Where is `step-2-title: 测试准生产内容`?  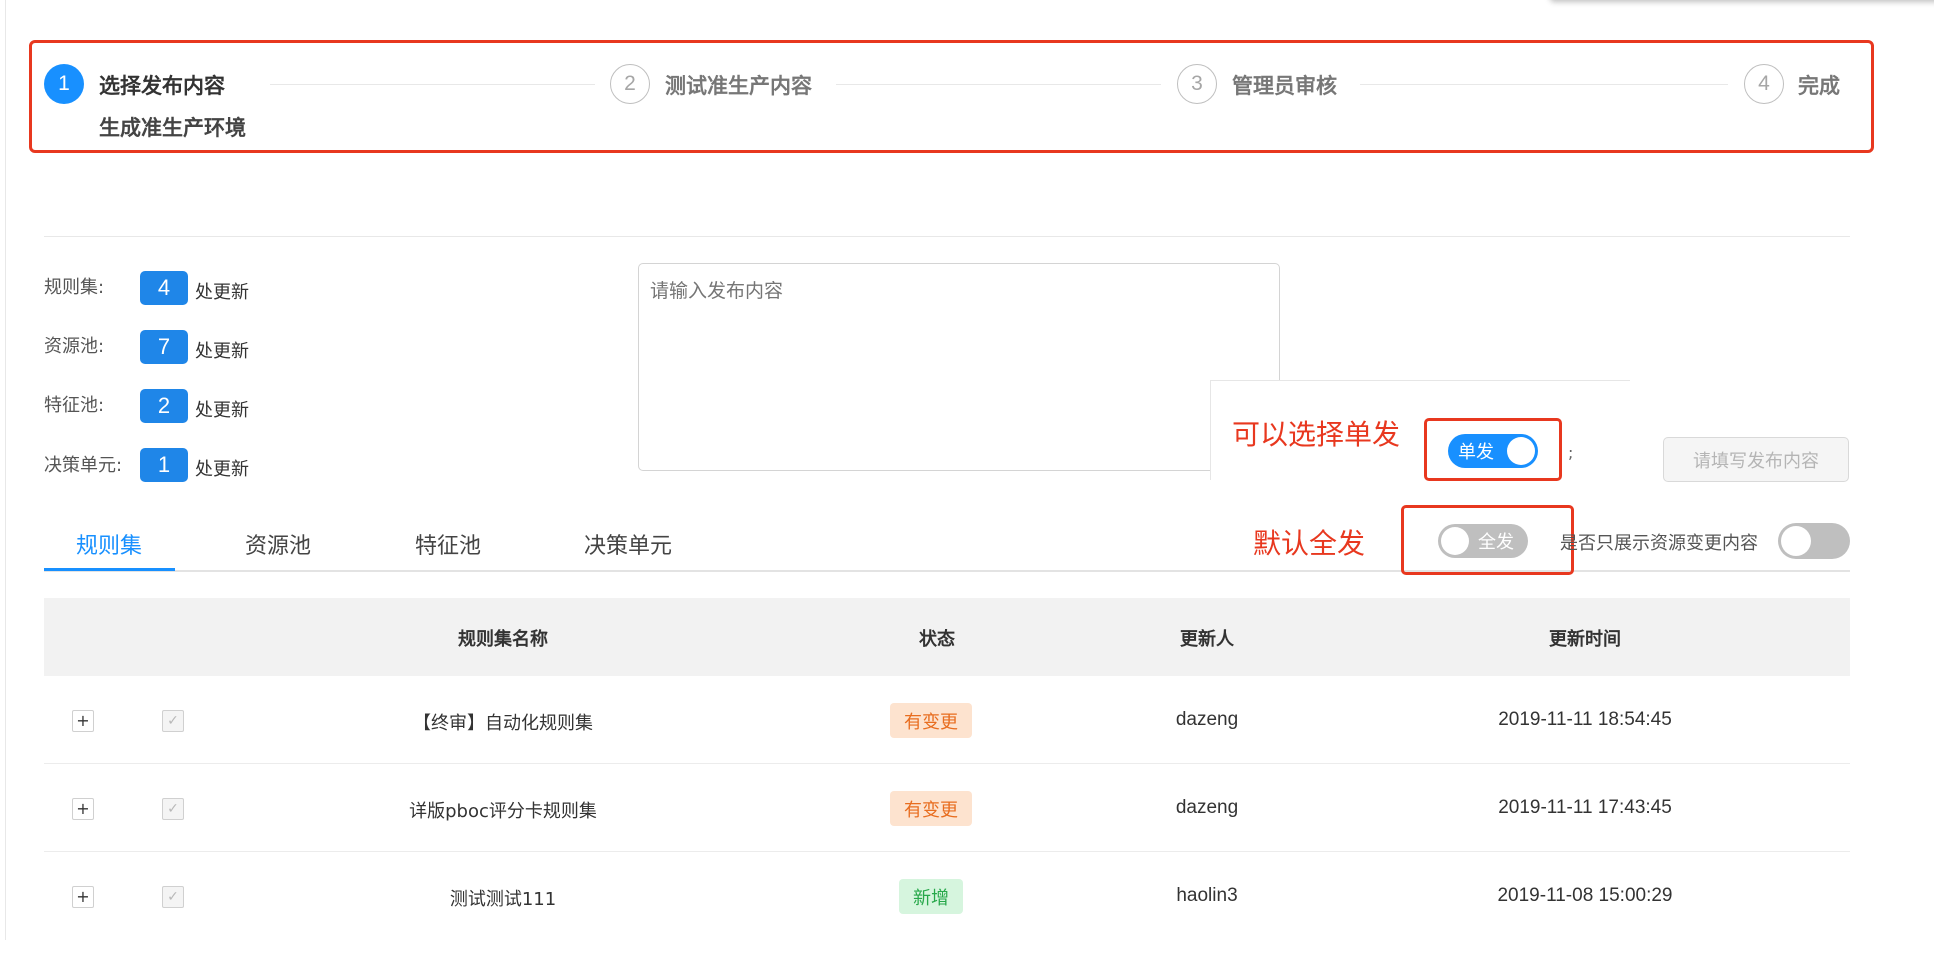 step-2-title: 测试准生产内容 is located at coordinates (738, 86).